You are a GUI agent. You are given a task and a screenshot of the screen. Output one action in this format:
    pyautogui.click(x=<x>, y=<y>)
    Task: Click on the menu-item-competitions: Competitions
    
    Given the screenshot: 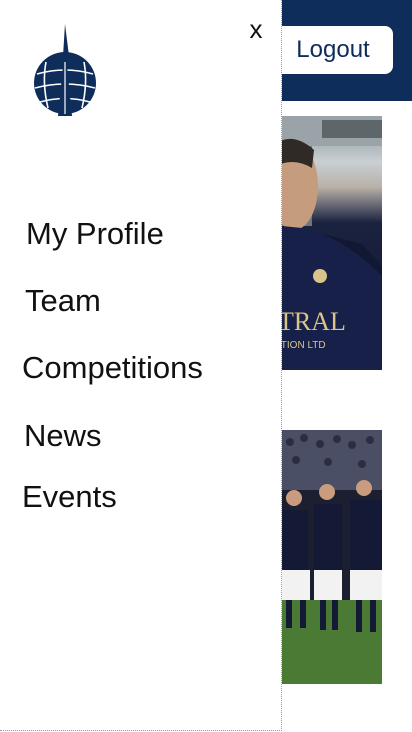 What is the action you would take?
    pyautogui.click(x=112, y=368)
    